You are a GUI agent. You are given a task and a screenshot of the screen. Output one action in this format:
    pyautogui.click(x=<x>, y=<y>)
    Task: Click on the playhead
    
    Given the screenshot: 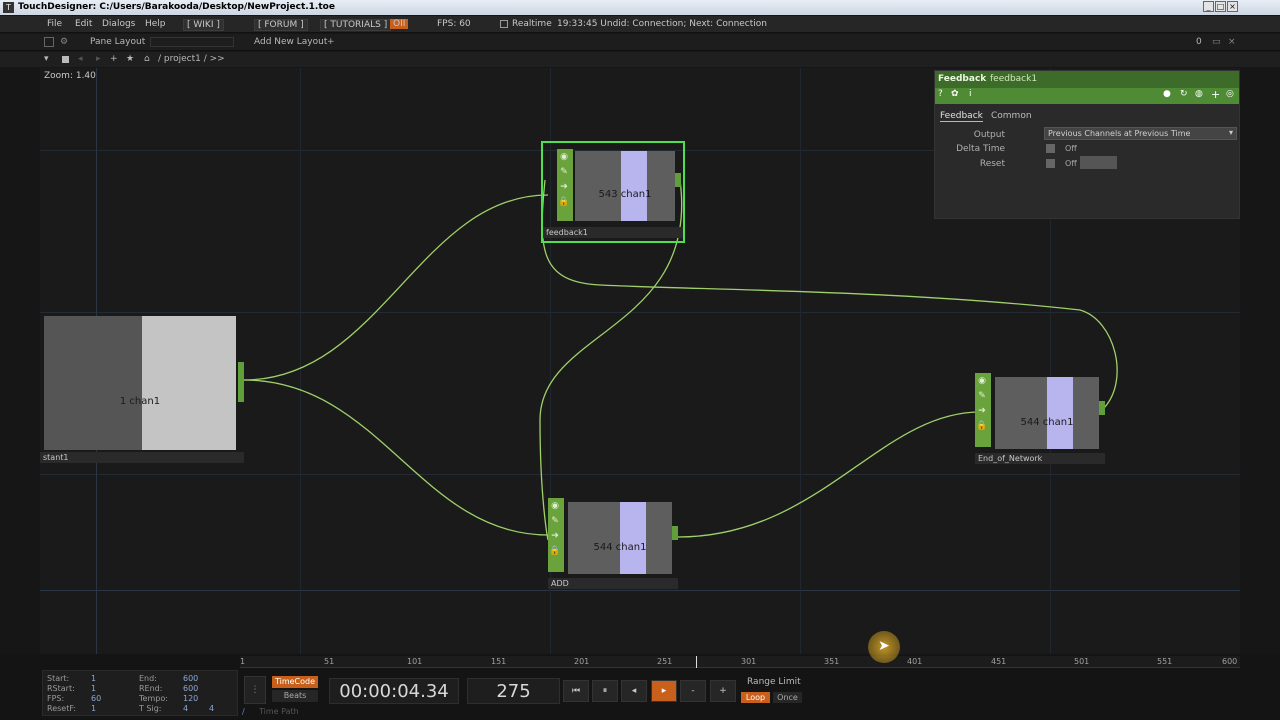 What is the action you would take?
    pyautogui.click(x=696, y=662)
    